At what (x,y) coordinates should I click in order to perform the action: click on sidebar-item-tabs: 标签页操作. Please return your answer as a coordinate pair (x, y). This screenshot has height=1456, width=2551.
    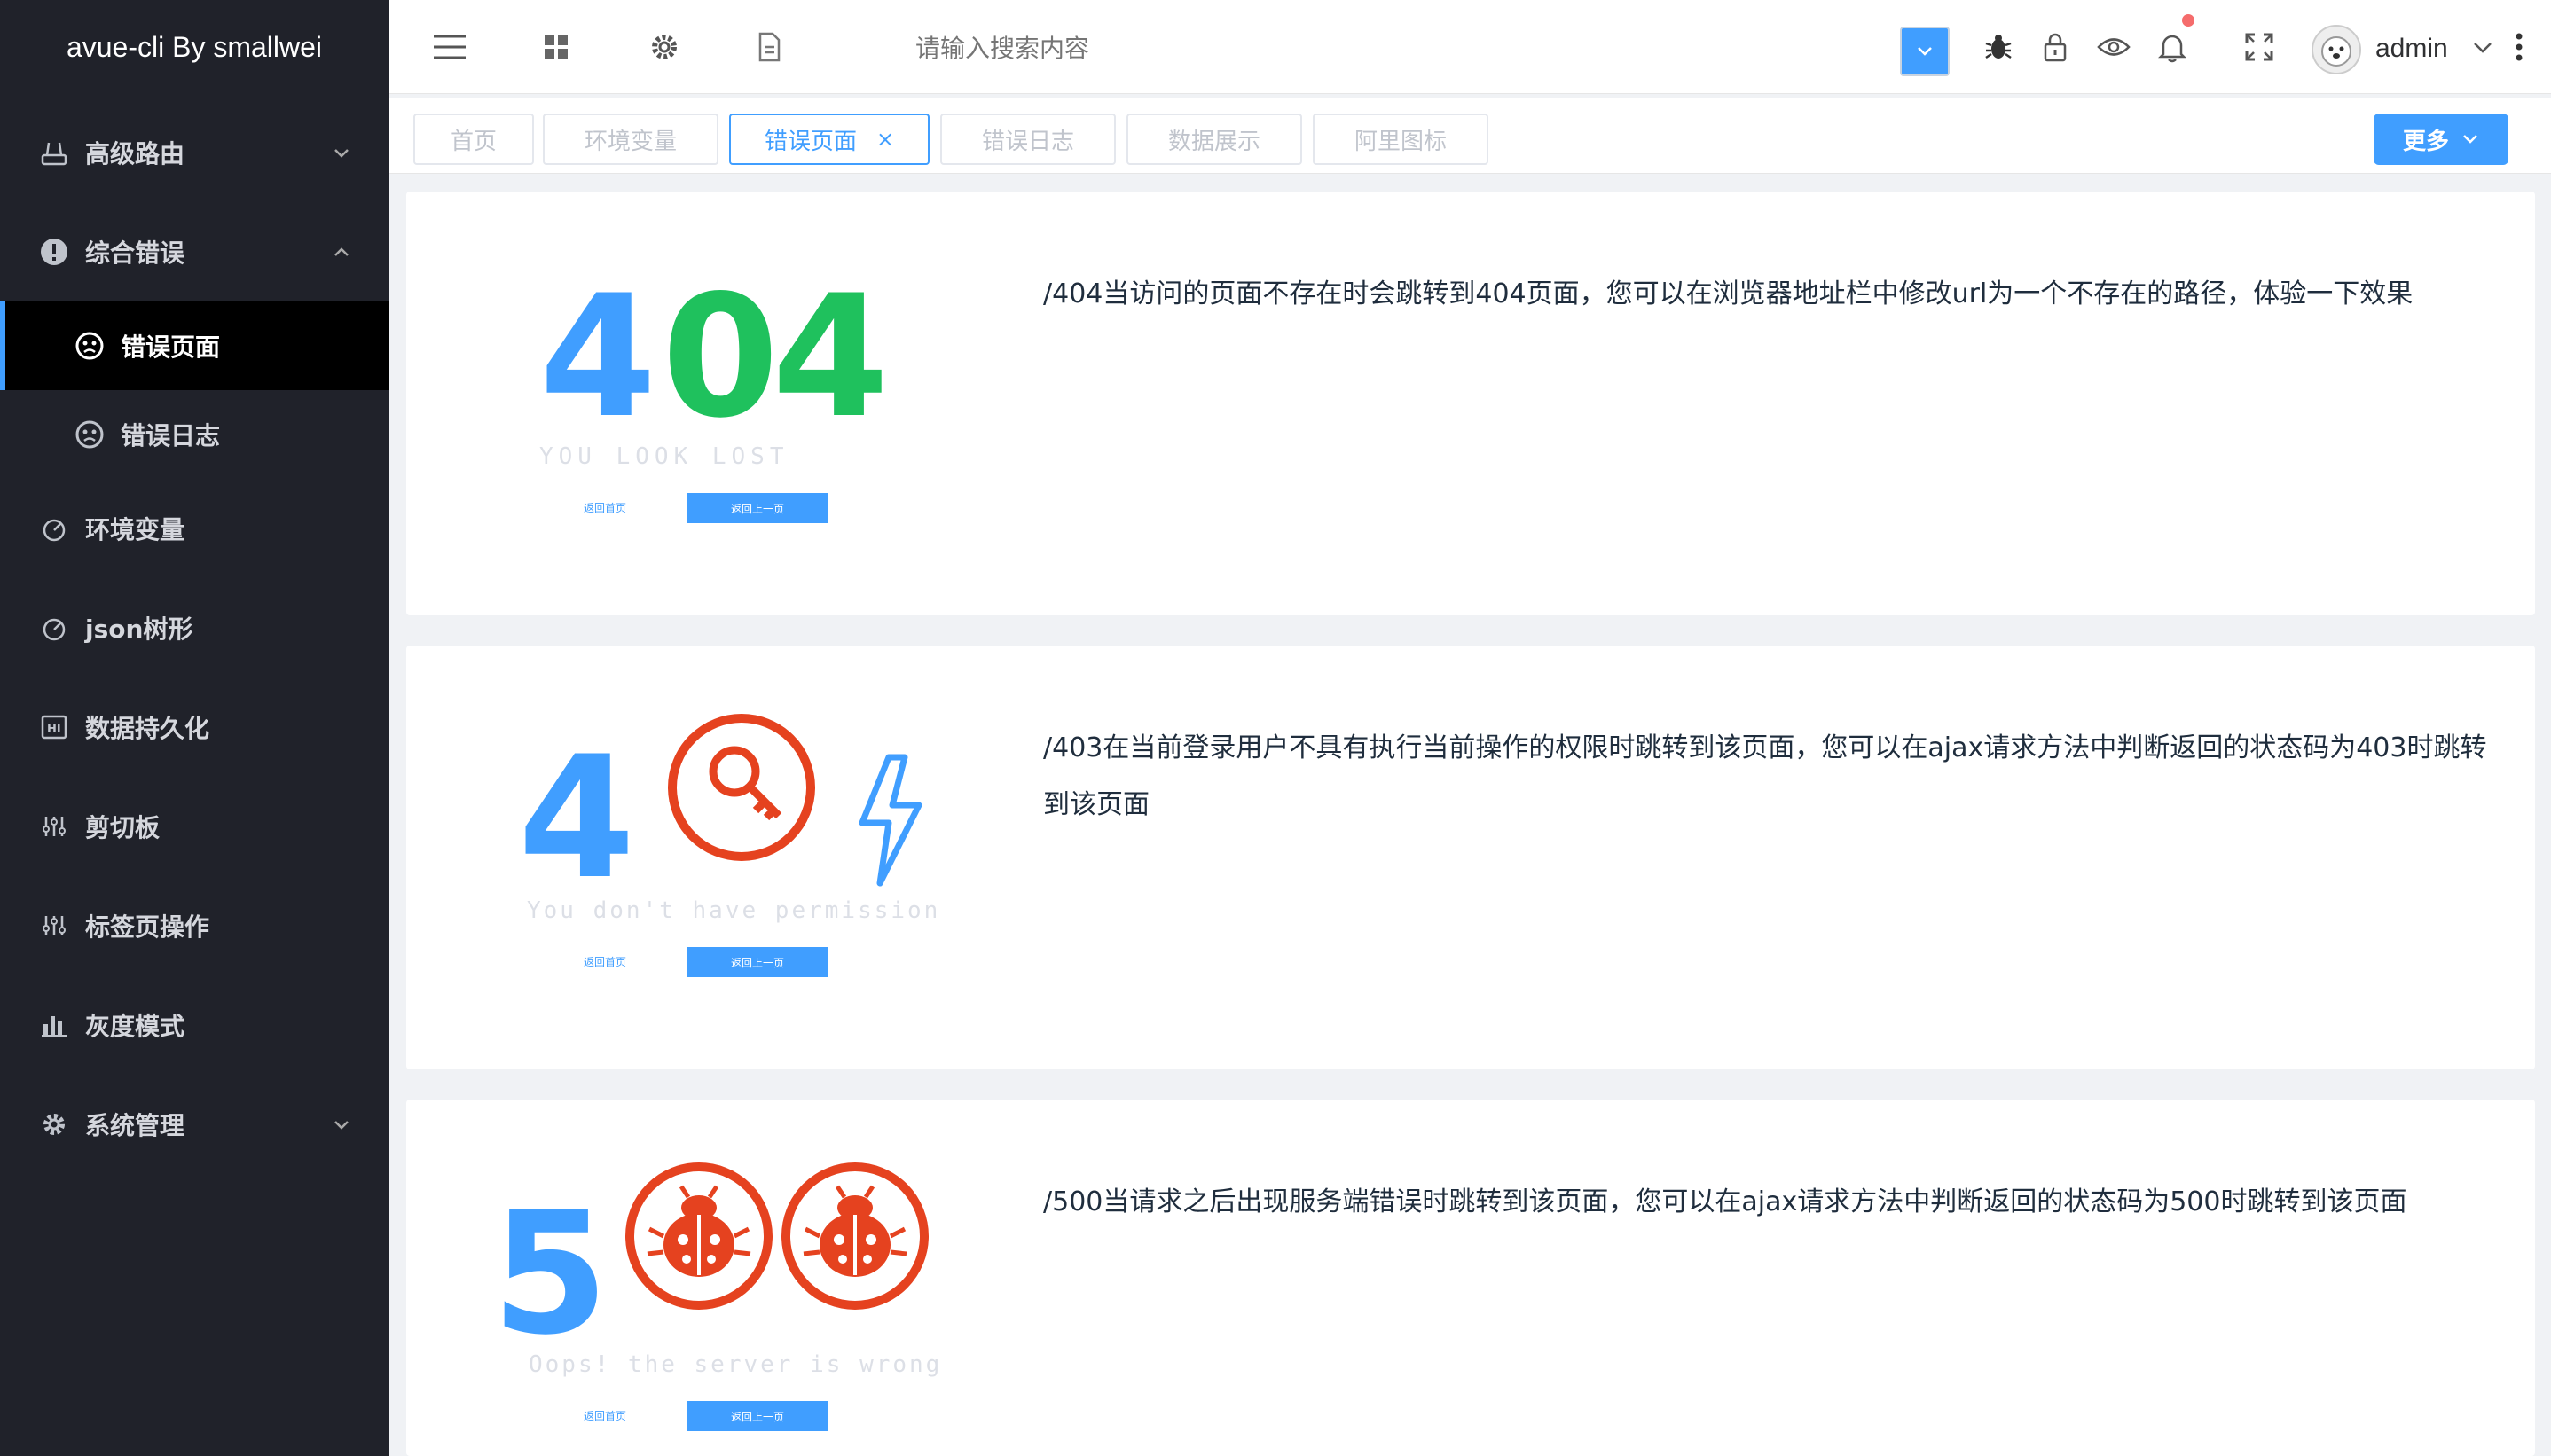
    Looking at the image, I should click on (194, 925).